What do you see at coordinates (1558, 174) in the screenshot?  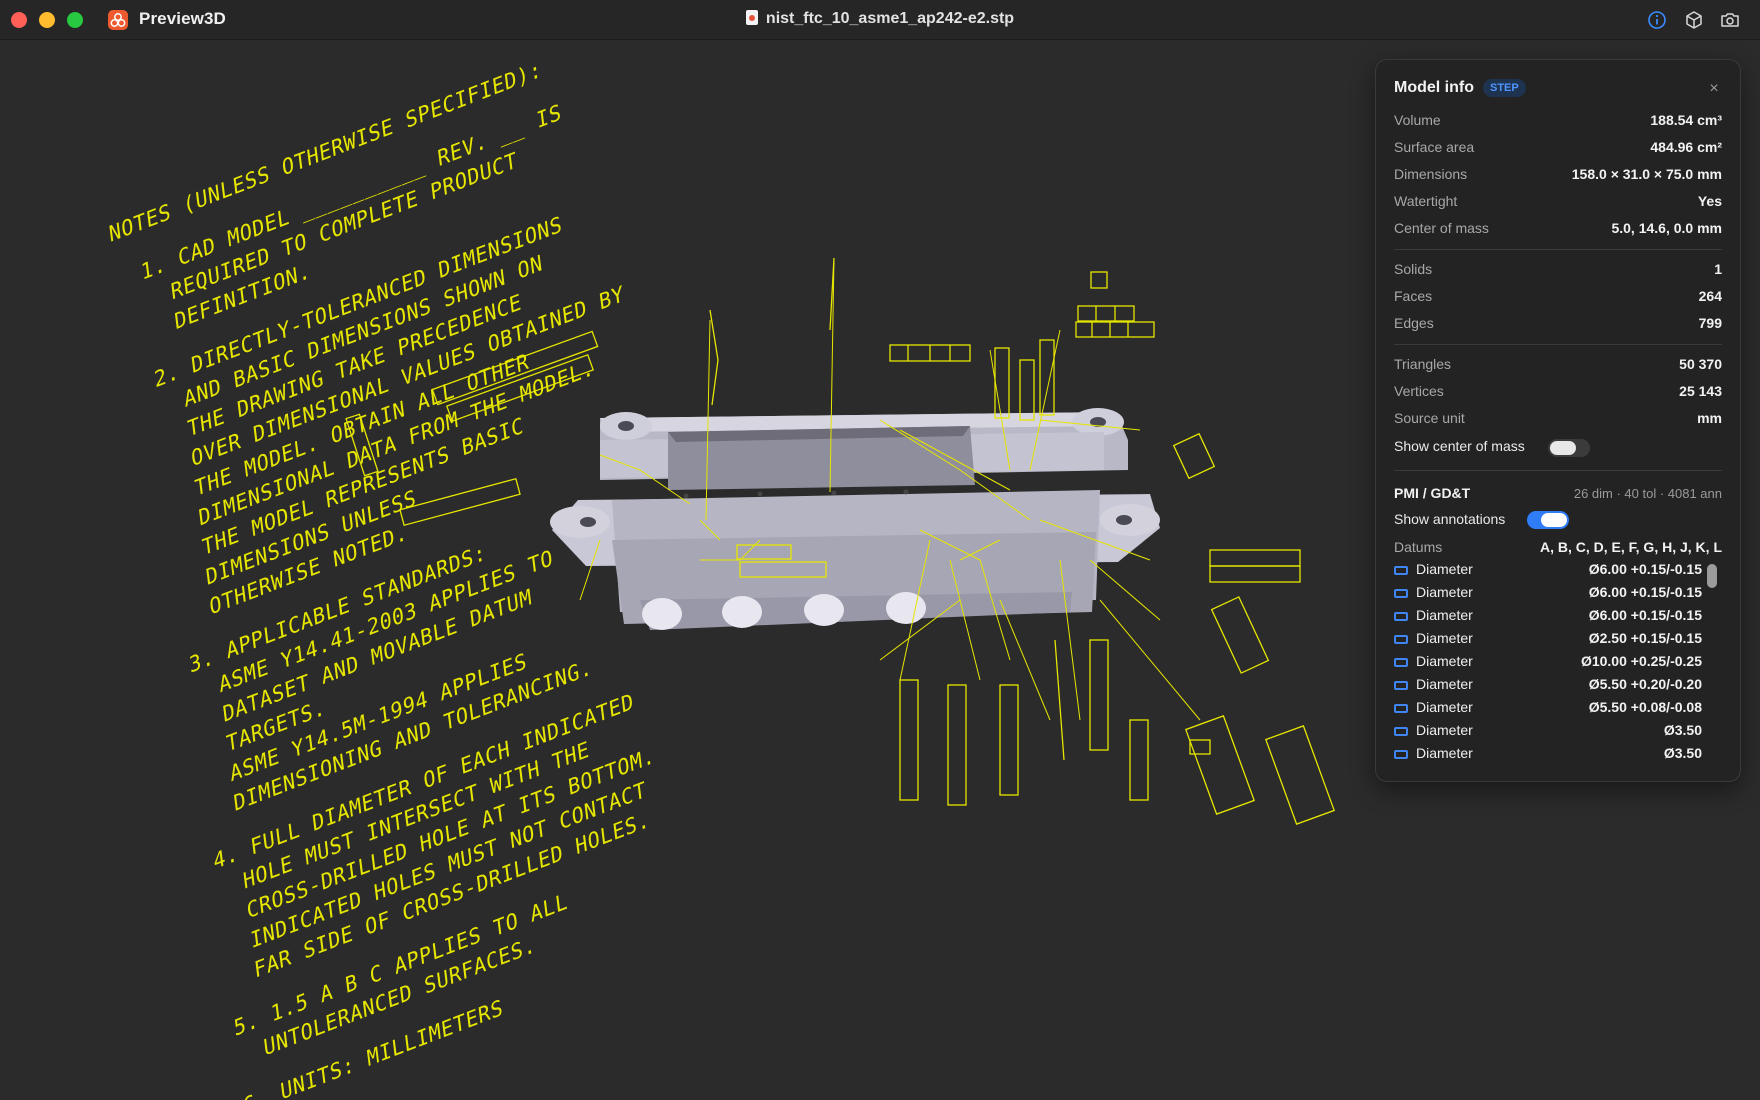 I see `info-row-dimensions: Dimensions 158.0 × 31.0 × 75.0 mm` at bounding box center [1558, 174].